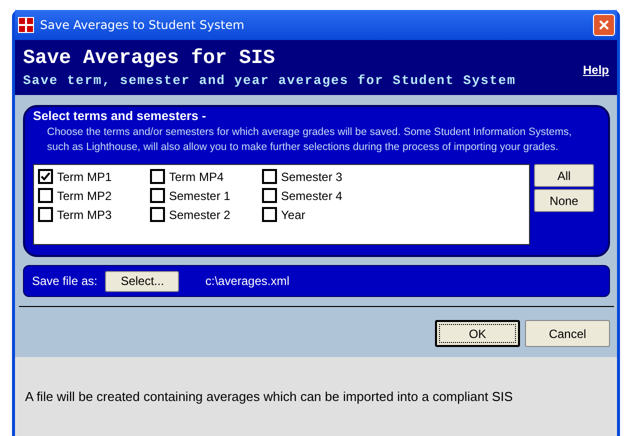 The height and width of the screenshot is (436, 628). I want to click on checkbox-label: Semester 3, so click(311, 177).